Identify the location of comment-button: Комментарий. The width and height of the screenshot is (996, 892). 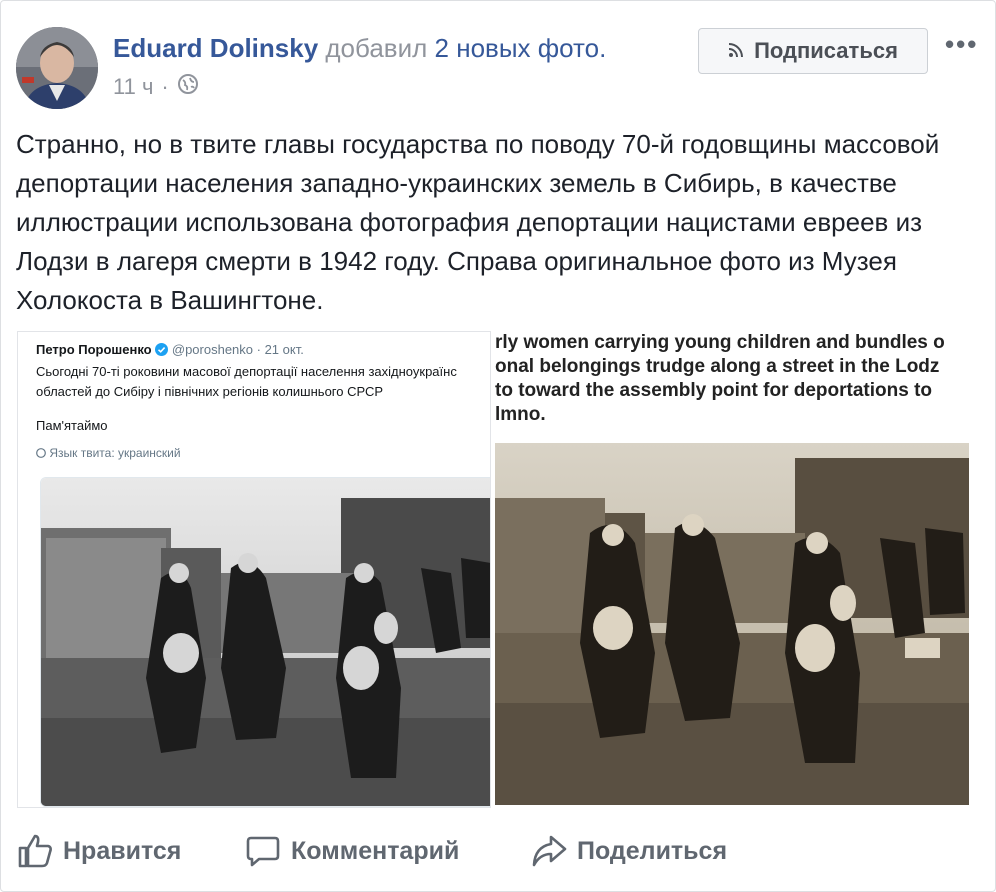
(352, 851).